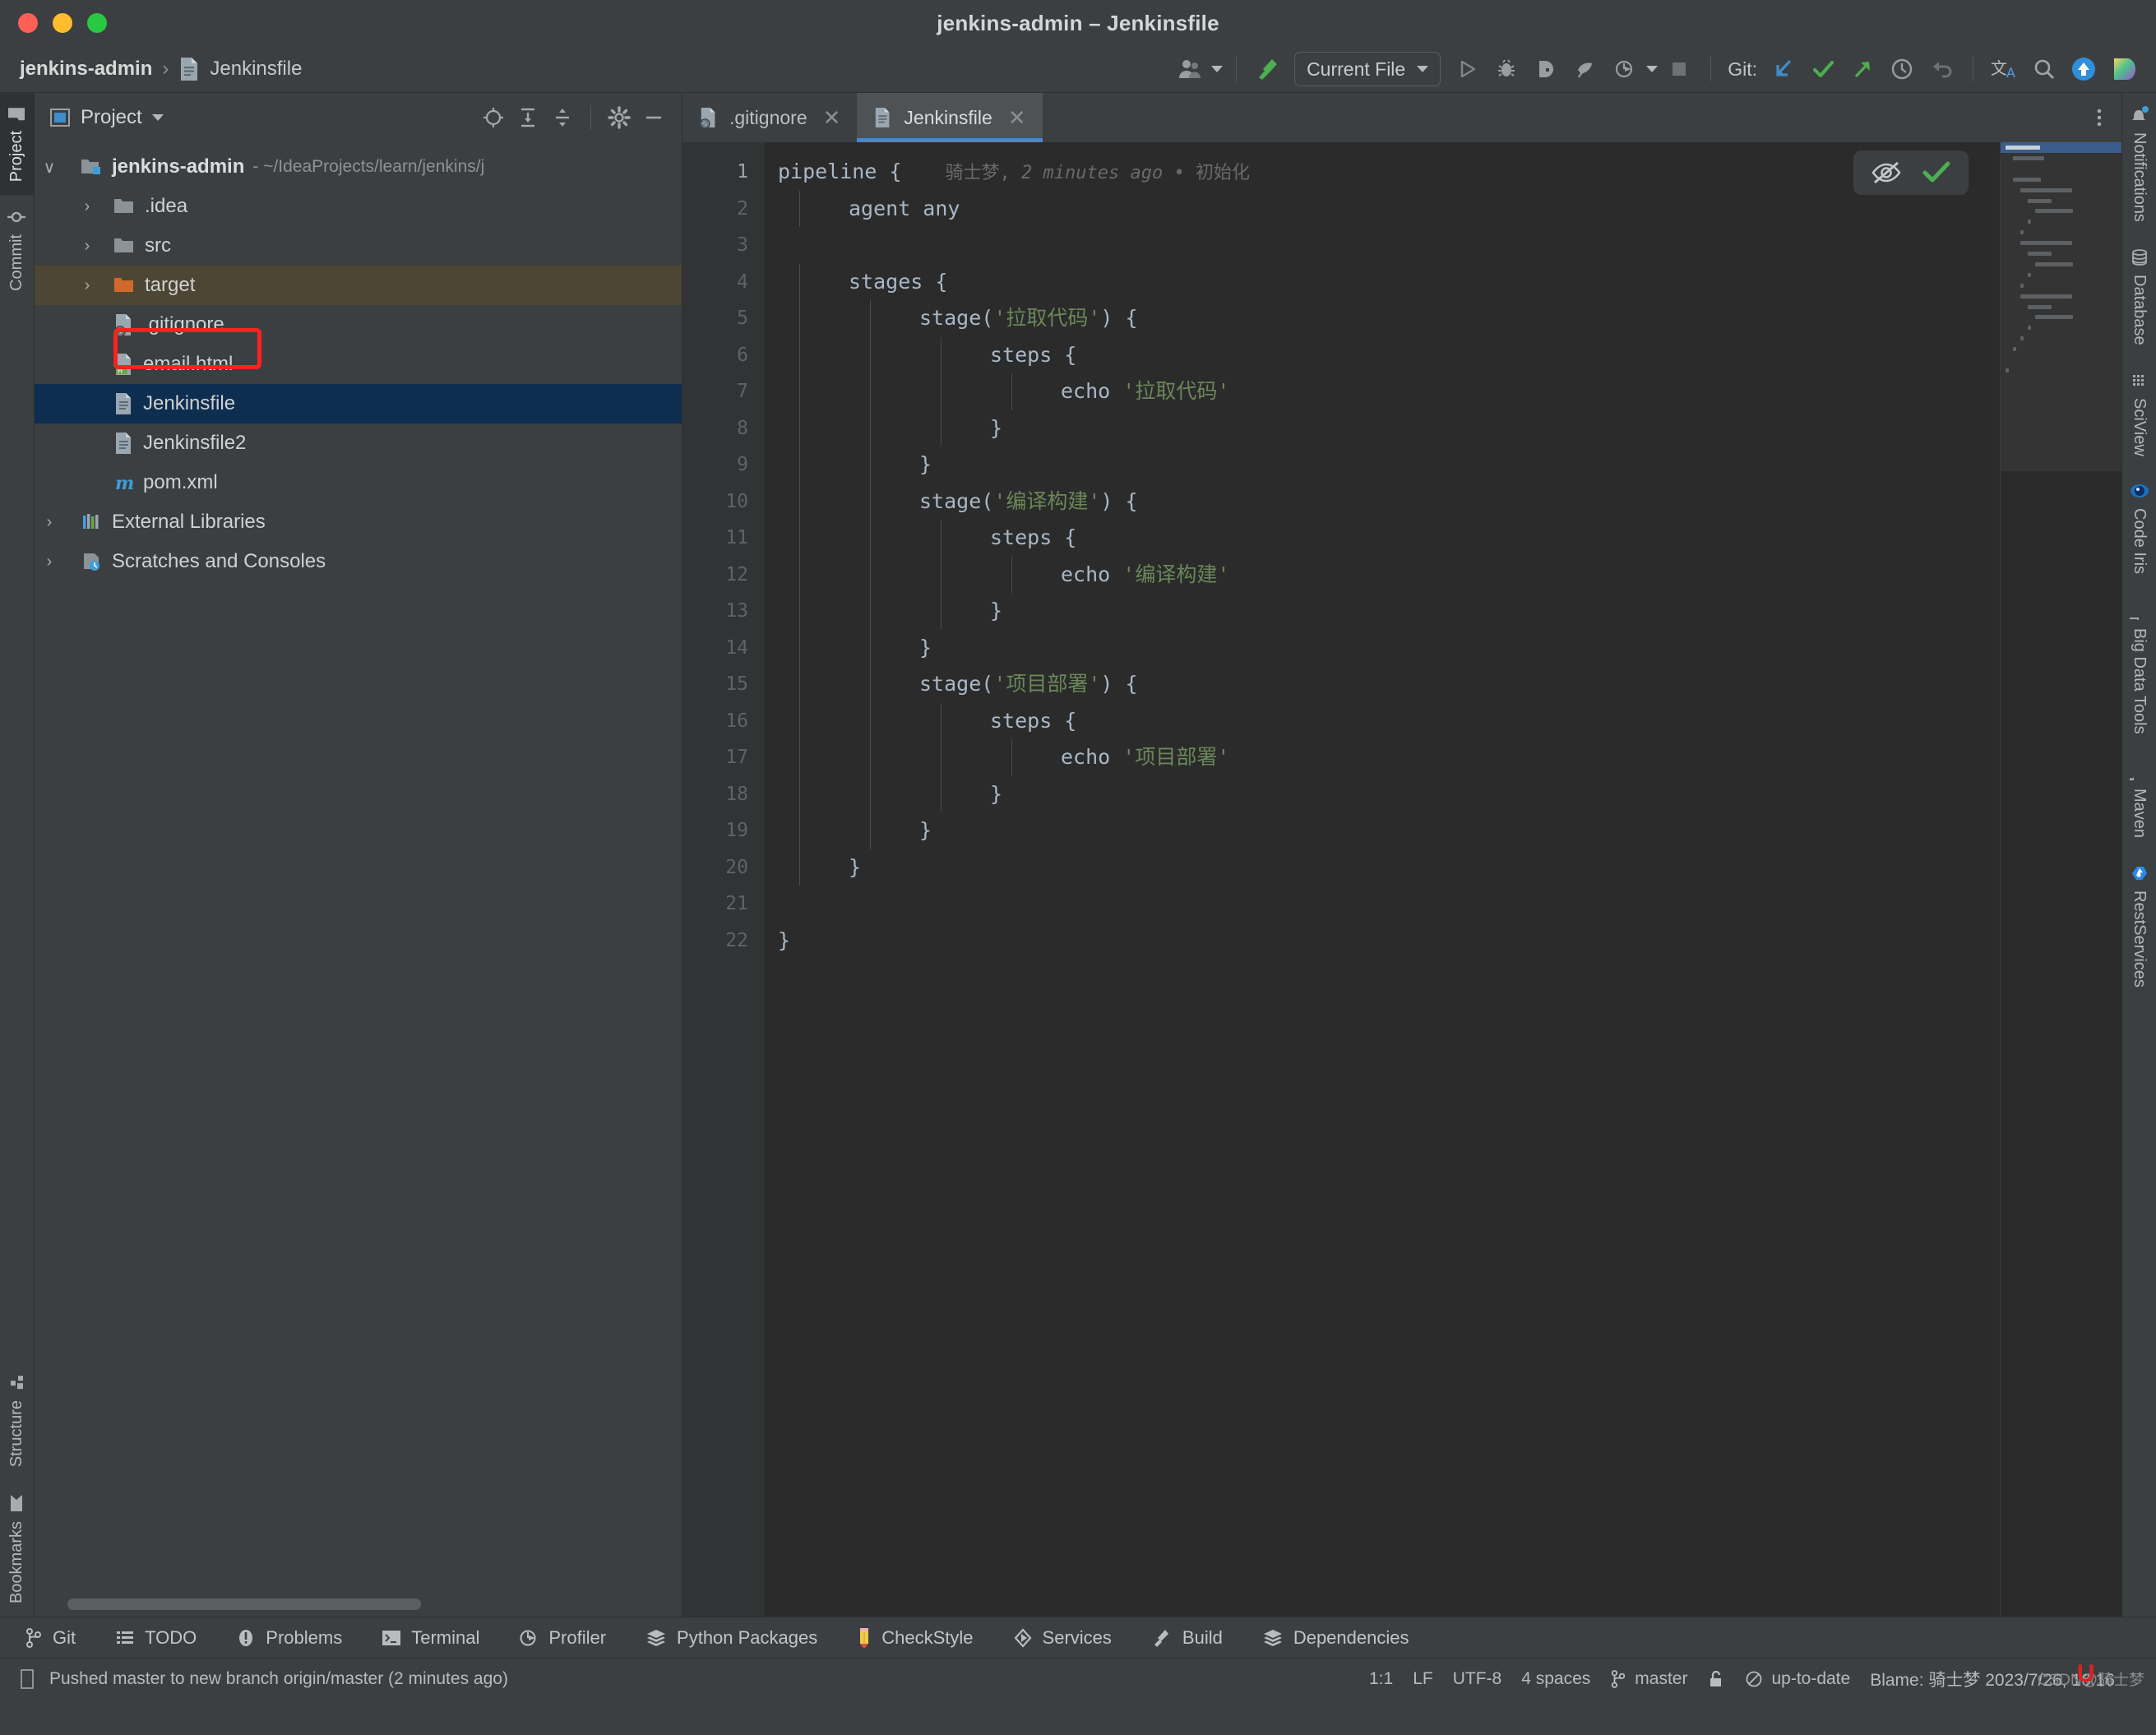 Image resolution: width=2156 pixels, height=1735 pixels. I want to click on code-line: echo '项目部署', so click(1443, 757).